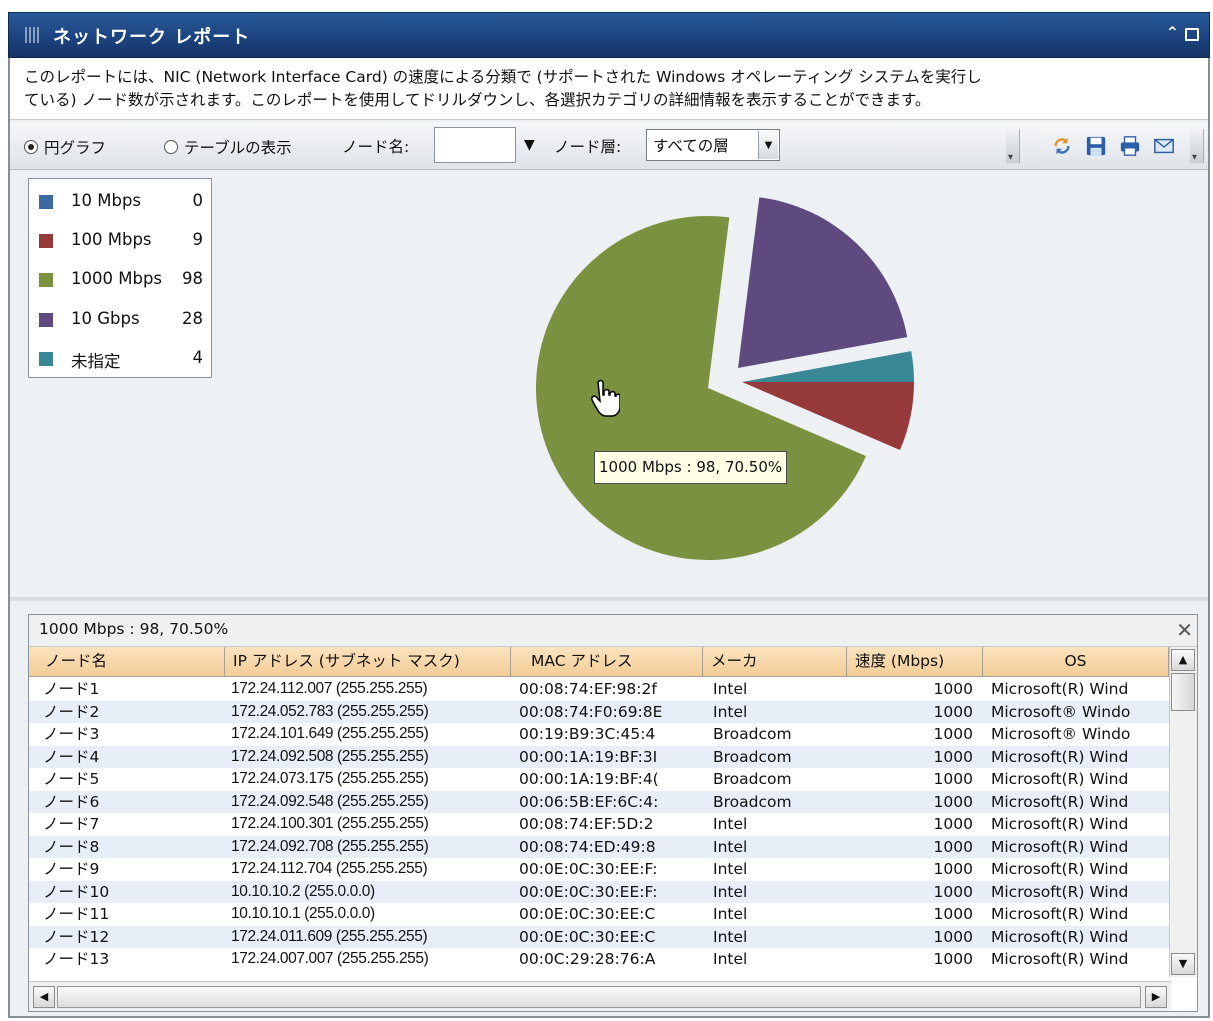 This screenshot has height=1021, width=1213. What do you see at coordinates (71, 689) in the screenshot?
I see `table-cell: ノード1` at bounding box center [71, 689].